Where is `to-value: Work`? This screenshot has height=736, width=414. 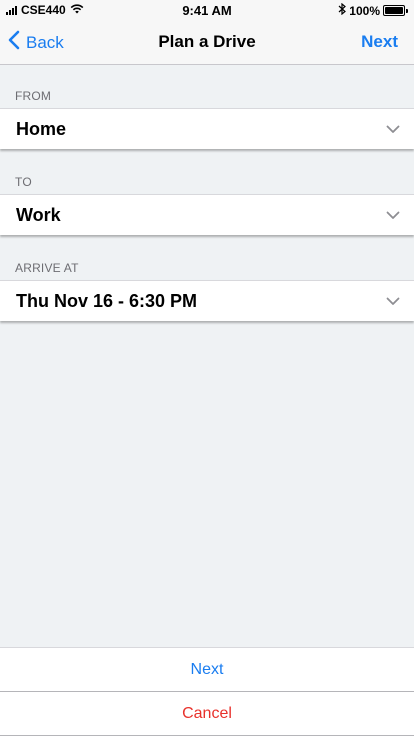
to-value: Work is located at coordinates (38, 214).